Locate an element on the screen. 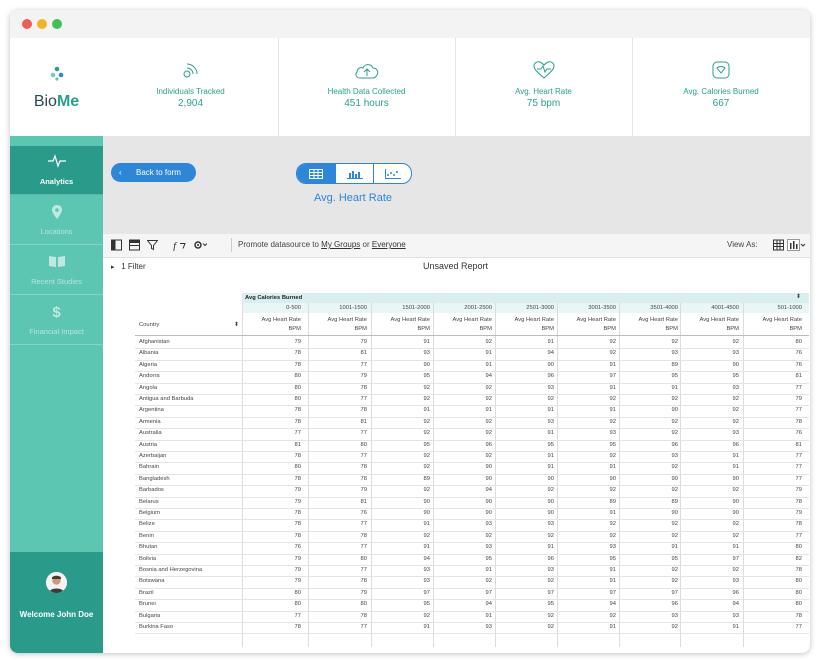 This screenshot has height=660, width=820. minimize-window-button is located at coordinates (42, 24).